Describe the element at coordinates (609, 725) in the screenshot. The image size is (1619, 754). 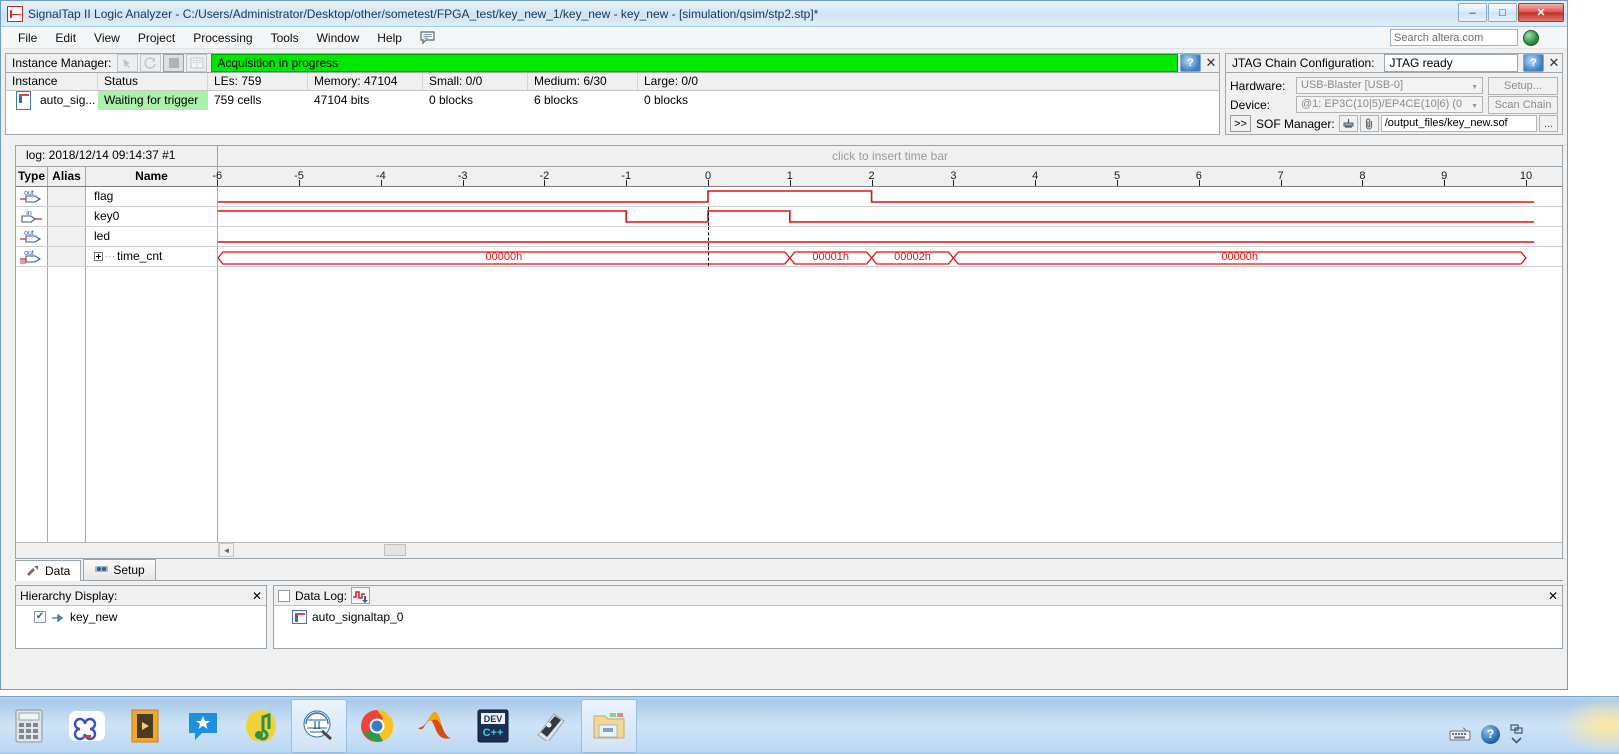
I see `taskbar-item-file-explorer` at that location.